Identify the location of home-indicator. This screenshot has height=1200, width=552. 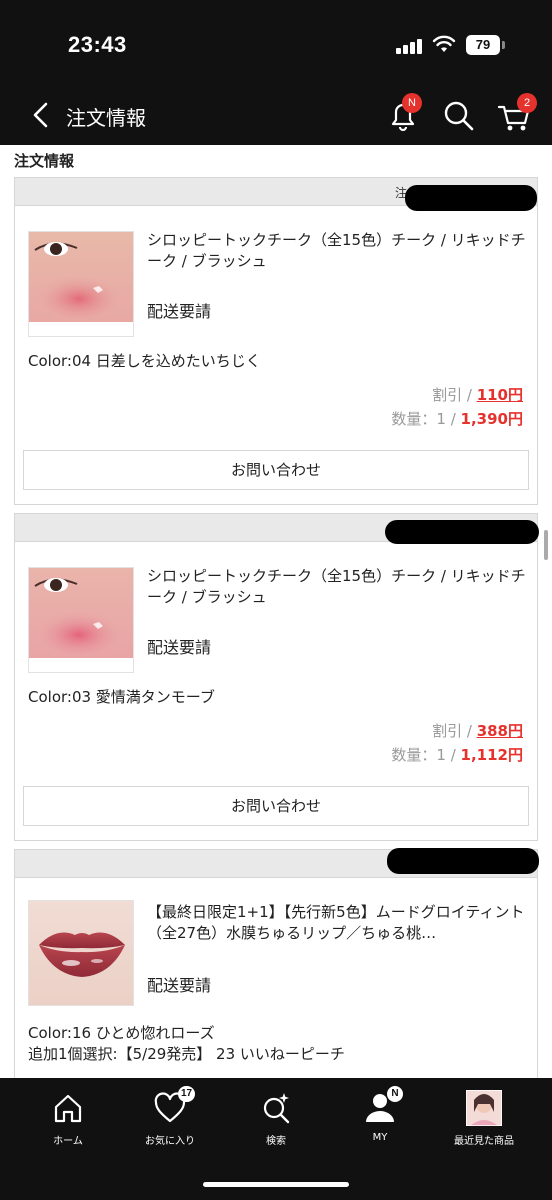
(276, 1184).